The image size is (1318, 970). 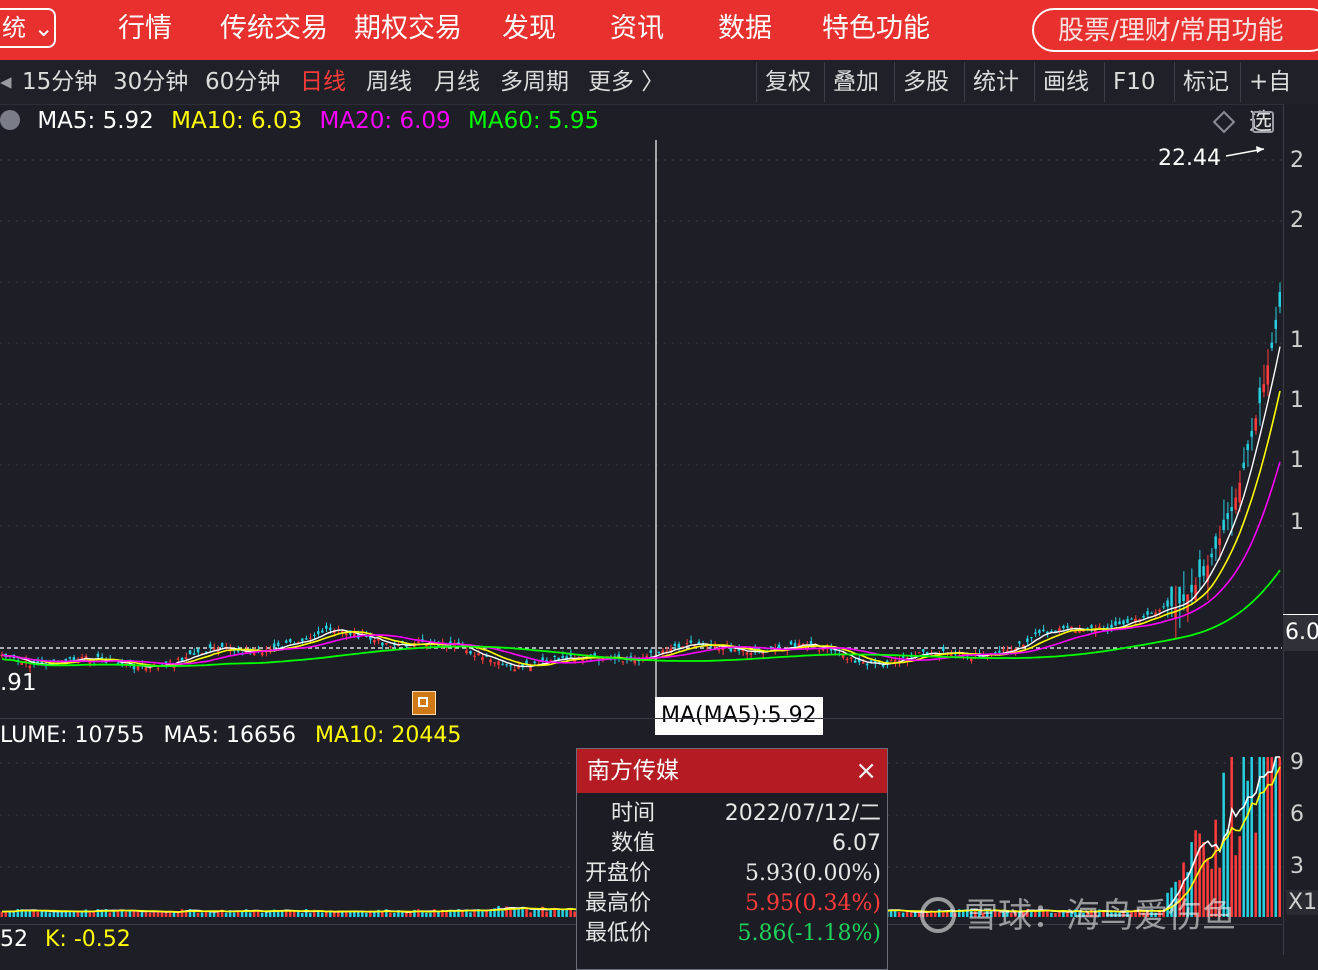 I want to click on tool-draw-line: 画线, so click(x=1065, y=82).